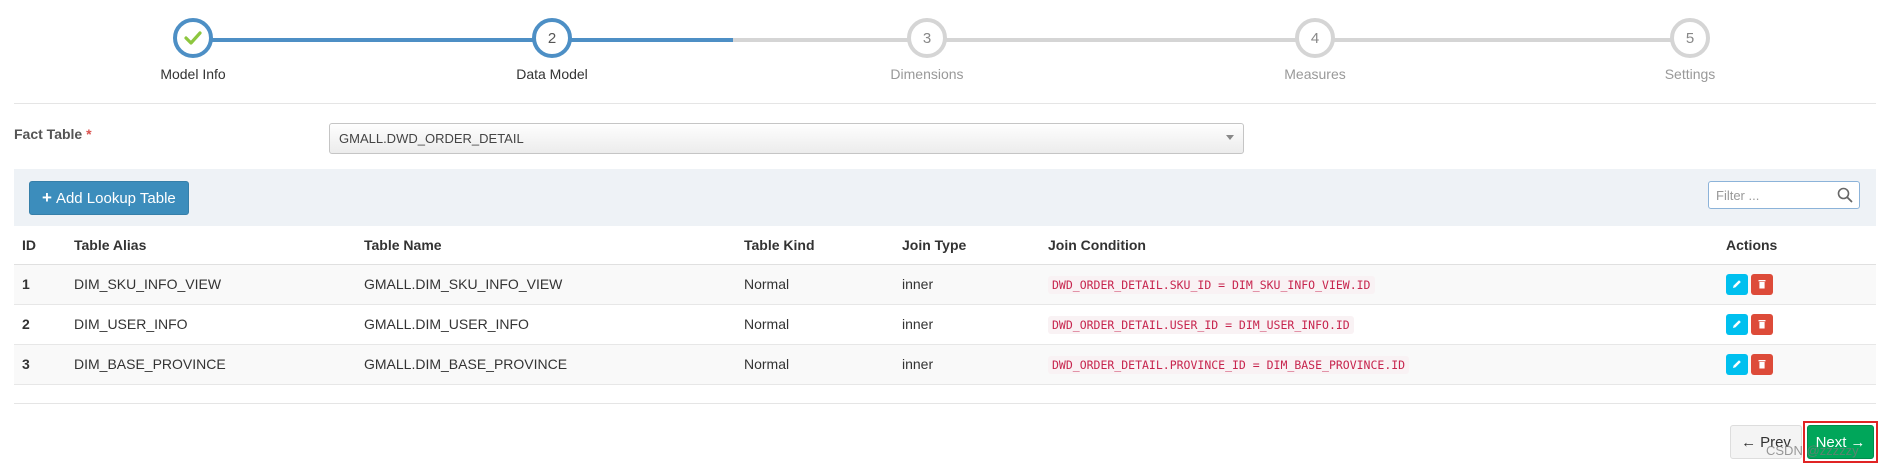 The image size is (1880, 467). Describe the element at coordinates (211, 324) in the screenshot. I see `cell-table-alias: DIM_USER_INFO` at that location.